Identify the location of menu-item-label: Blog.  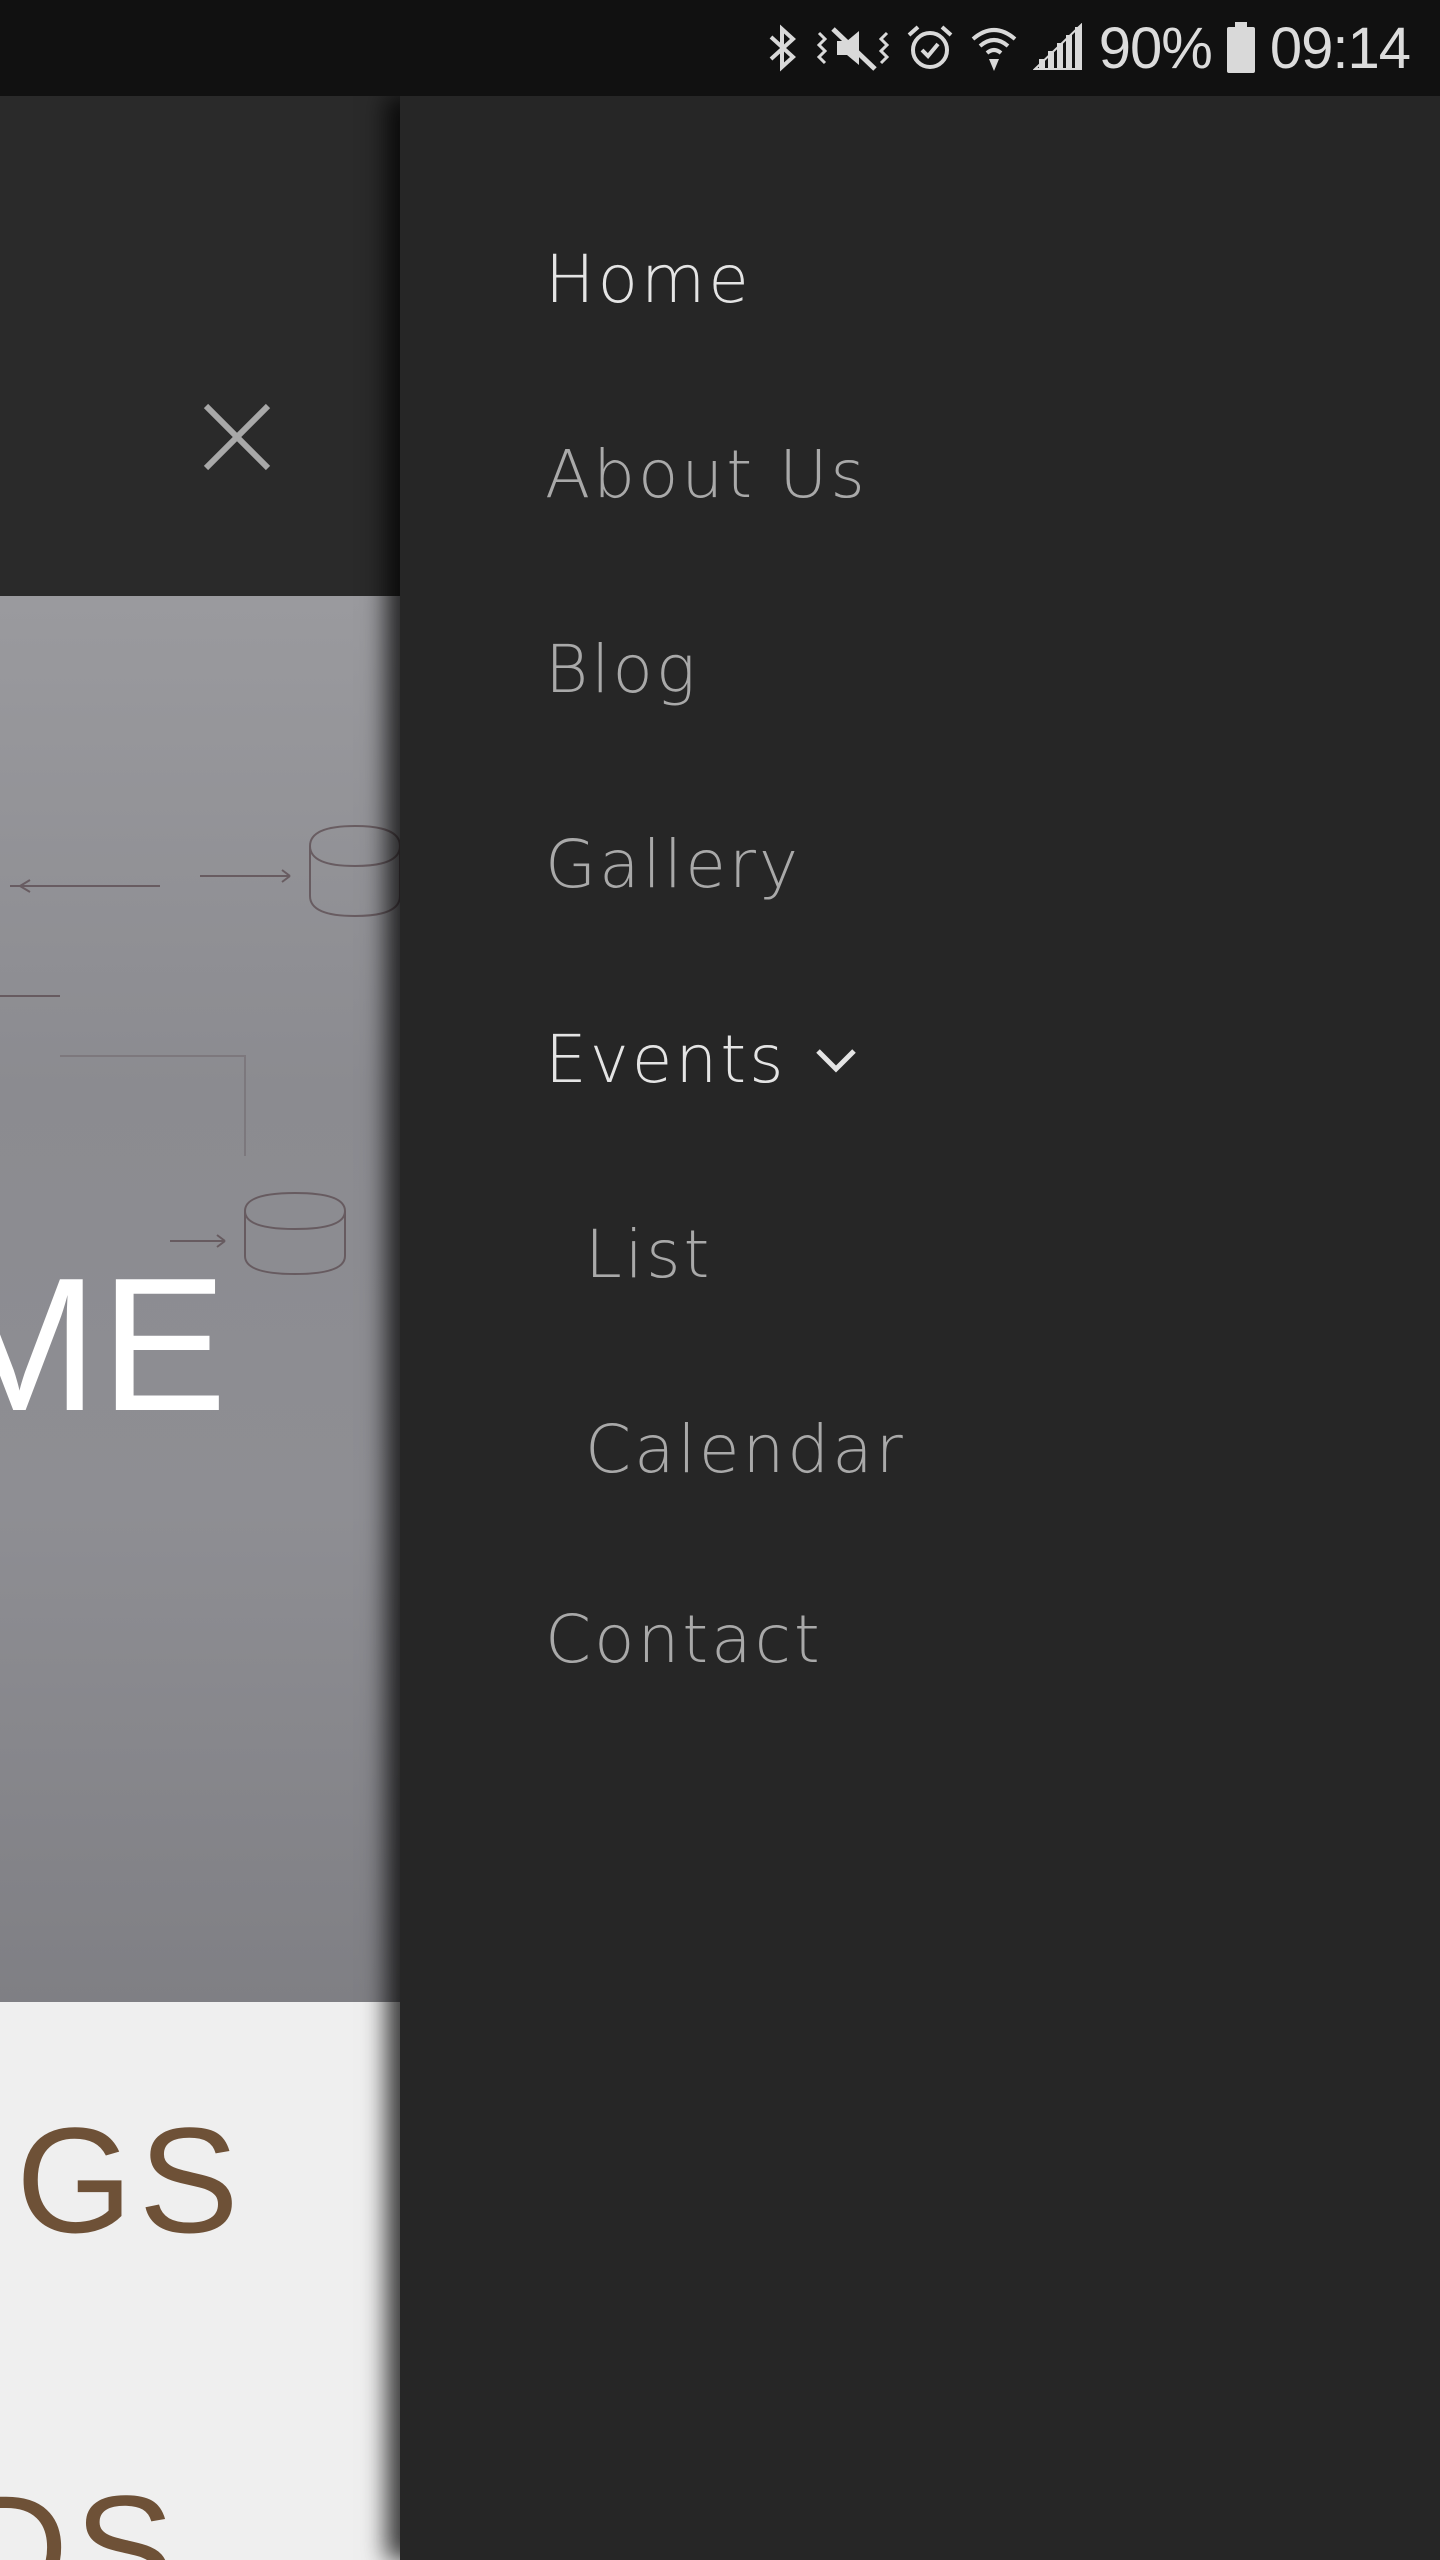
(622, 669).